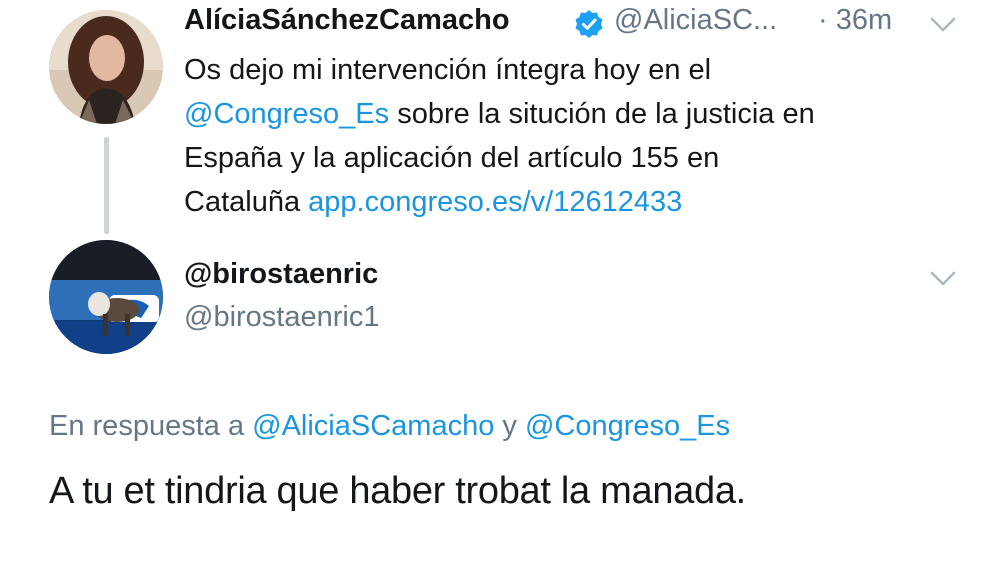  What do you see at coordinates (106, 67) in the screenshot?
I see `author-avatar` at bounding box center [106, 67].